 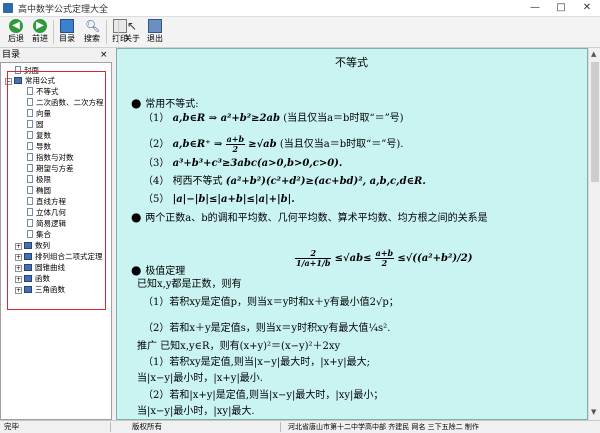 I want to click on exit-door-icon, so click(x=155, y=26).